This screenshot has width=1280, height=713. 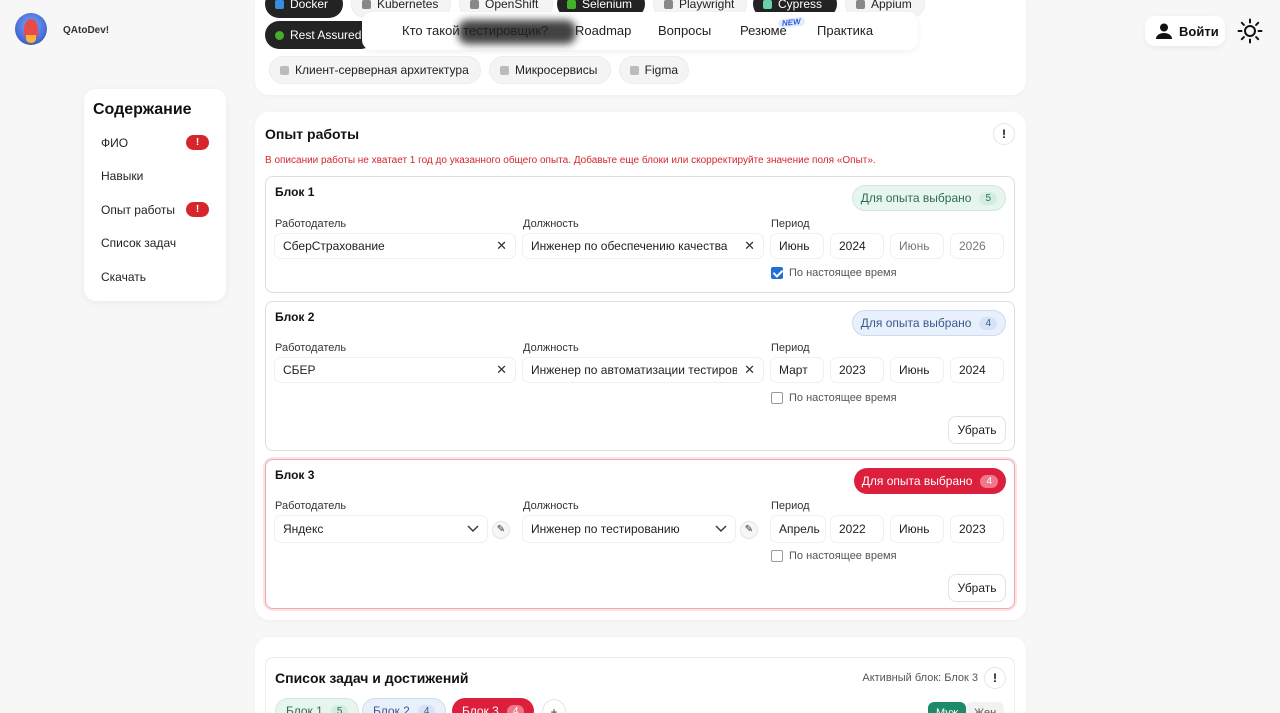 What do you see at coordinates (295, 475) in the screenshot?
I see `block-title: Блок 3` at bounding box center [295, 475].